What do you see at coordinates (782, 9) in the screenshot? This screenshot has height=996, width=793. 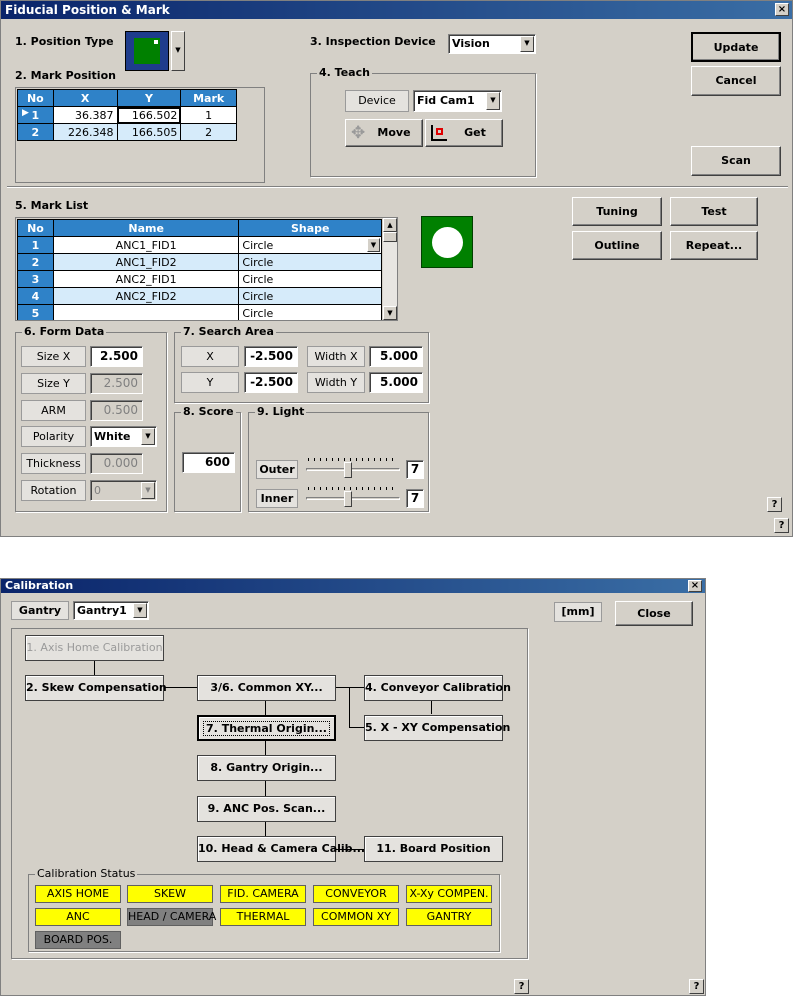 I see `fiducial-close-icon: ×` at bounding box center [782, 9].